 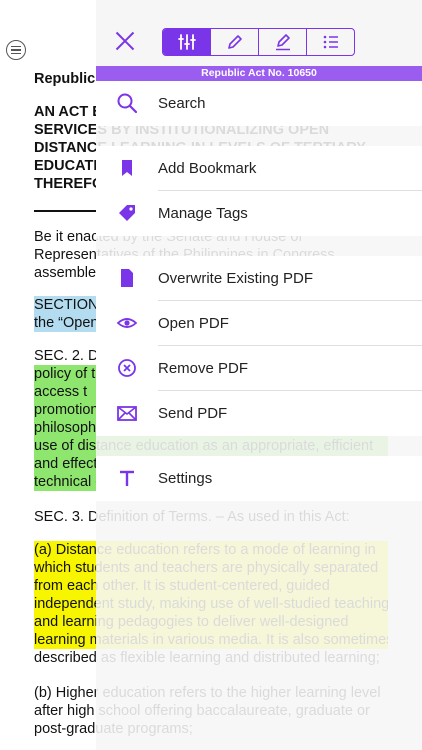 I want to click on tab-adjust, so click(x=186, y=42).